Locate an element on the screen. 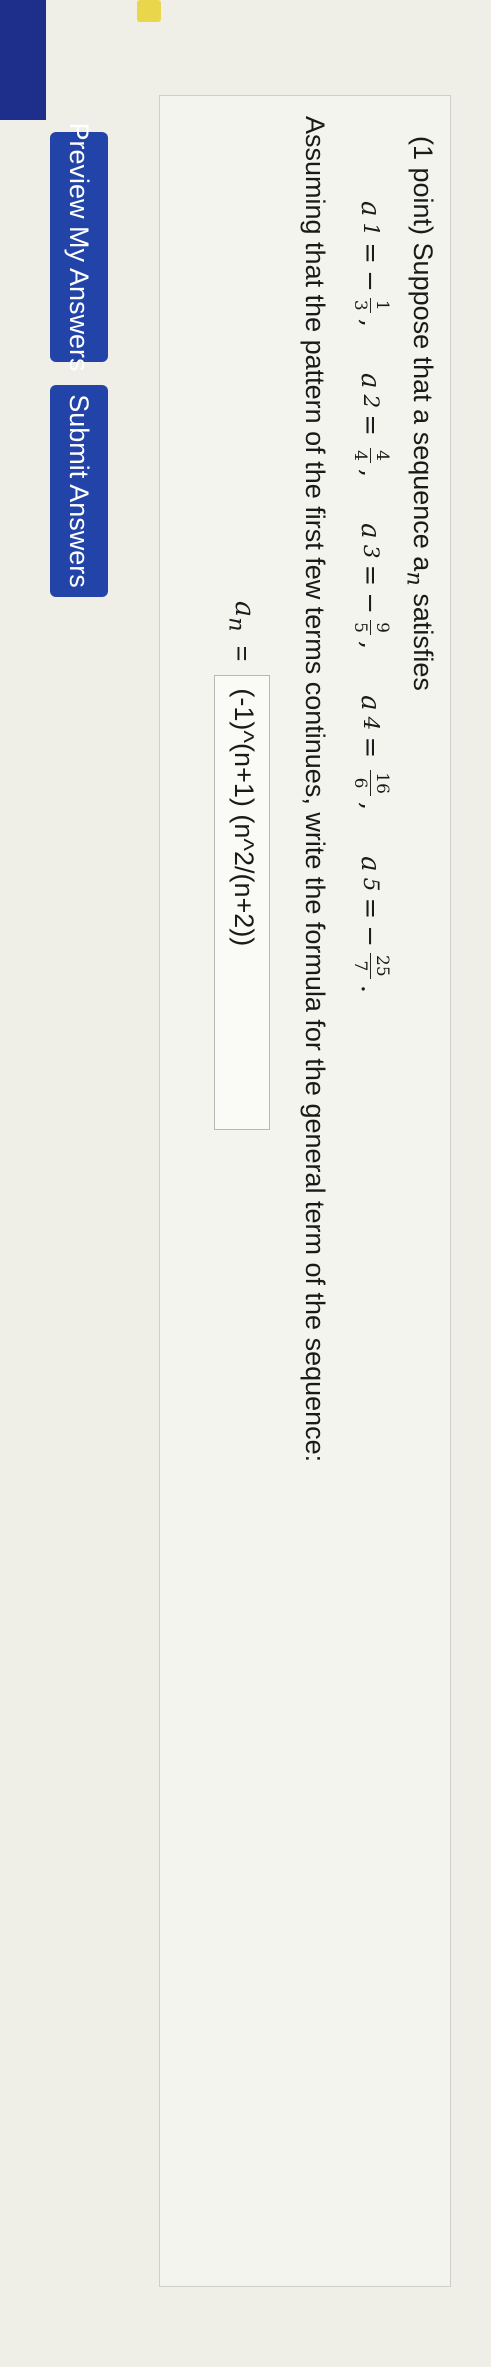 The image size is (491, 2367). submit-answers-button: Submit Answers is located at coordinates (79, 491).